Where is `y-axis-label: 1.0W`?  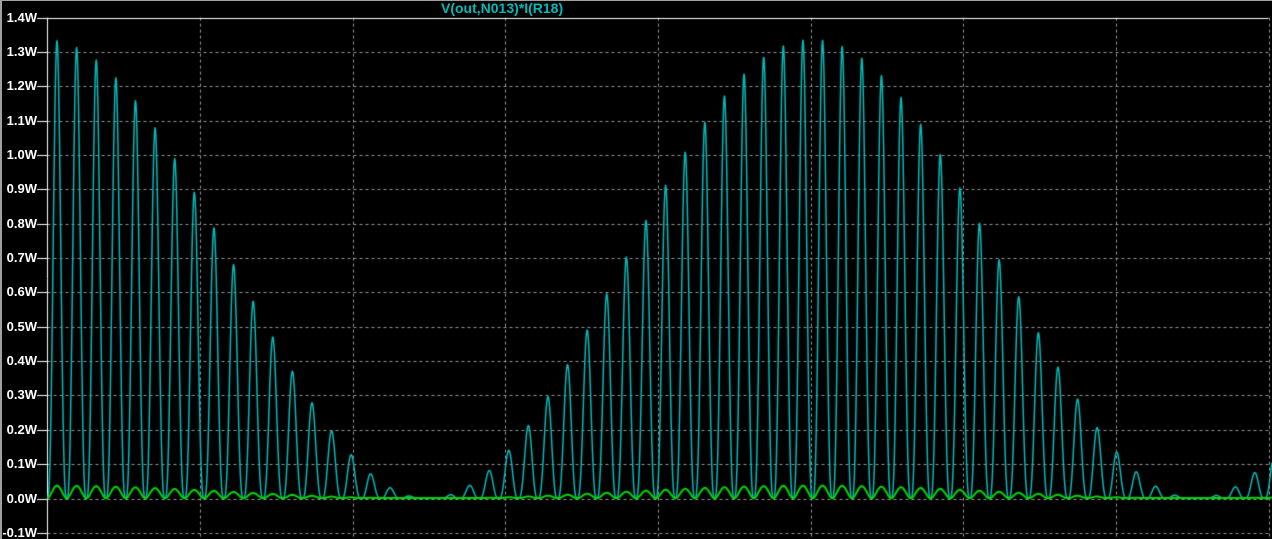
y-axis-label: 1.0W is located at coordinates (21, 154).